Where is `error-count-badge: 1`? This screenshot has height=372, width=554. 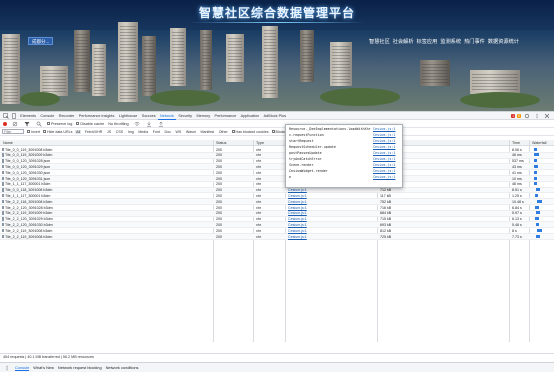 error-count-badge: 1 is located at coordinates (513, 115).